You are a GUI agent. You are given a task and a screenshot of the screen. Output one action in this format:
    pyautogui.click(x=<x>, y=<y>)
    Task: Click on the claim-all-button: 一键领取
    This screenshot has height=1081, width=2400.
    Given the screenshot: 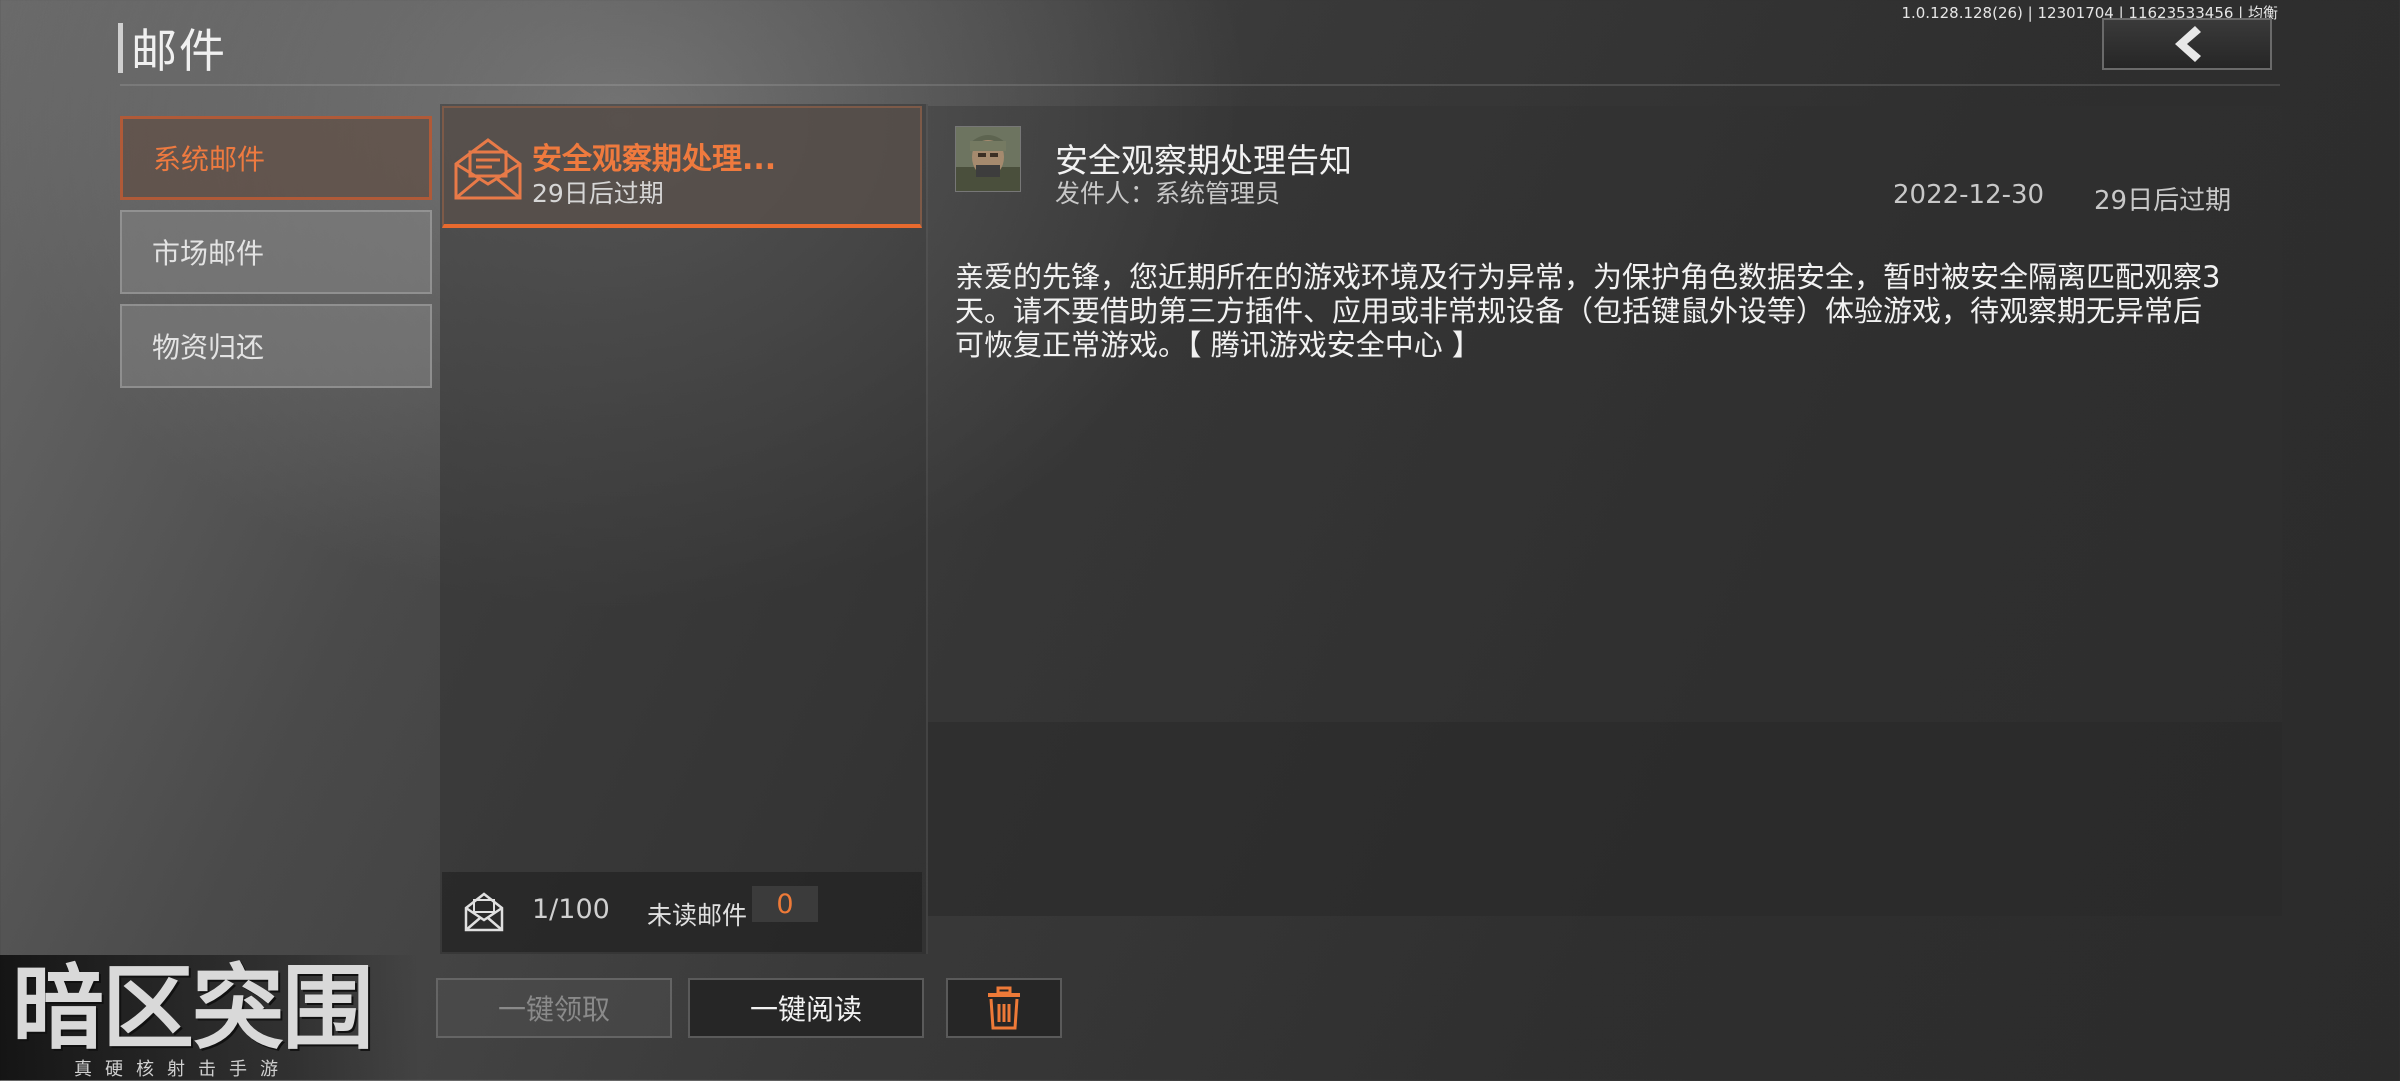 What is the action you would take?
    pyautogui.click(x=554, y=1008)
    